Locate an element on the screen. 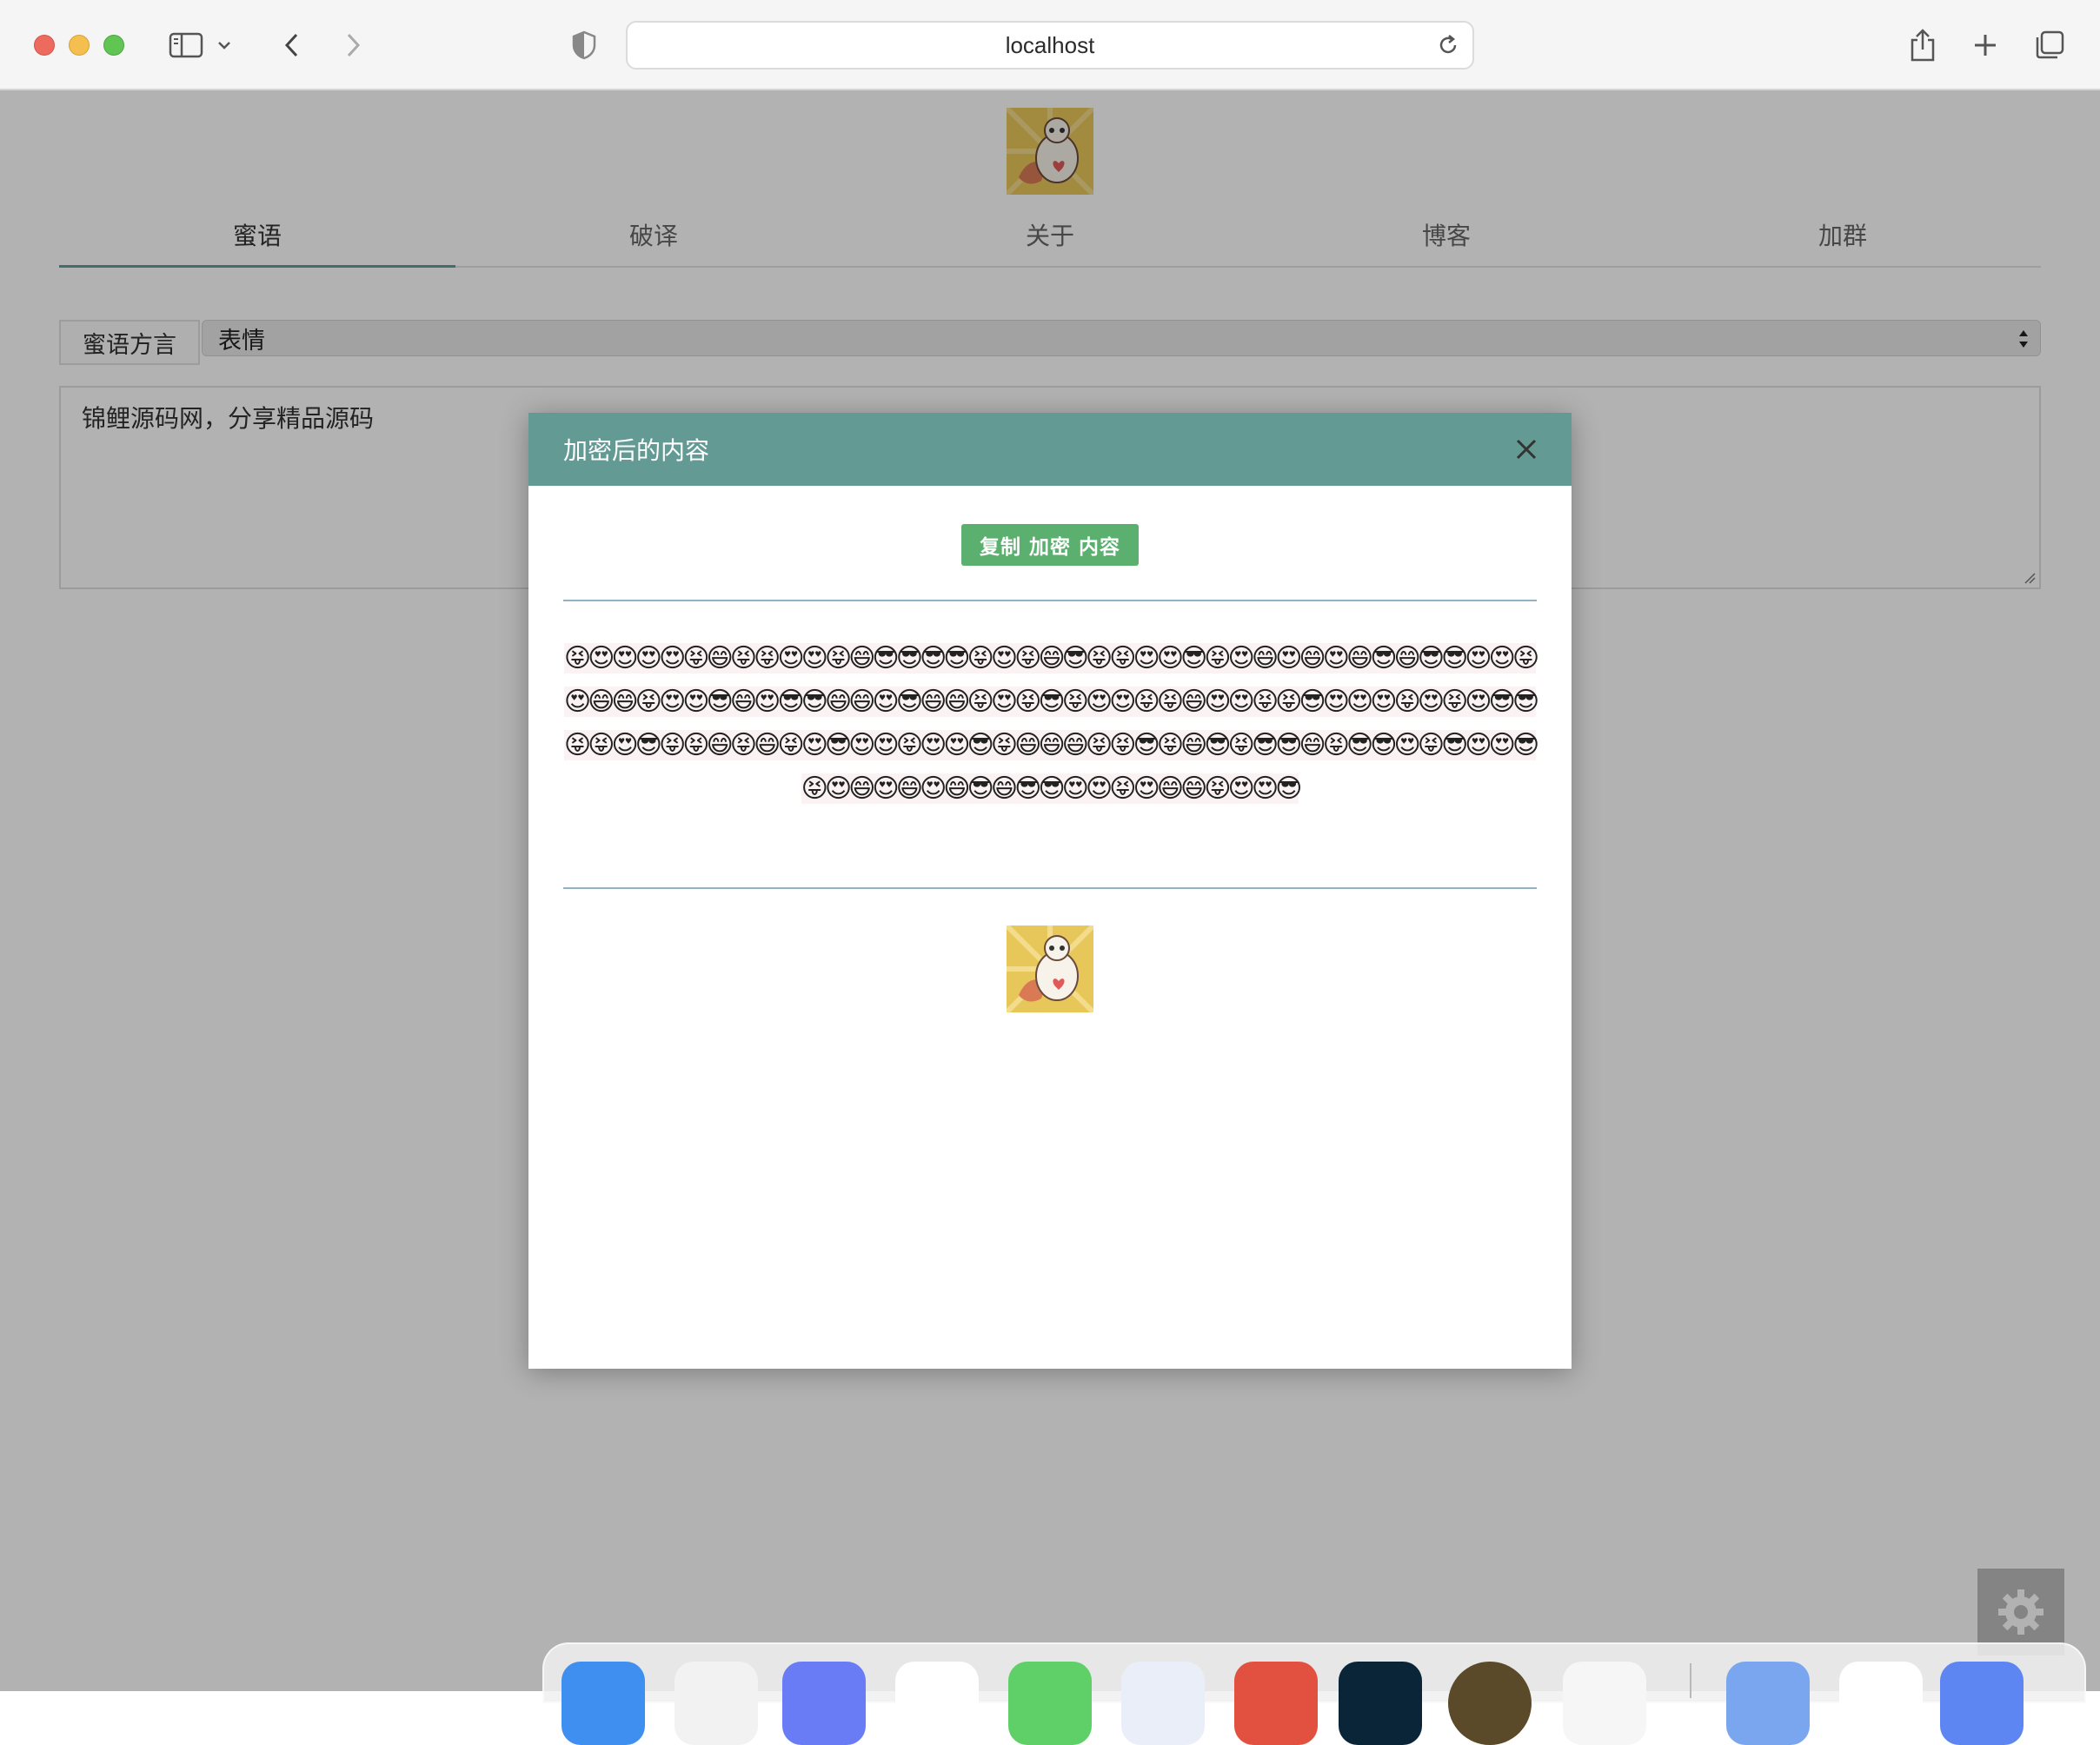 The height and width of the screenshot is (1745, 2100). url-text: localhost is located at coordinates (1050, 44).